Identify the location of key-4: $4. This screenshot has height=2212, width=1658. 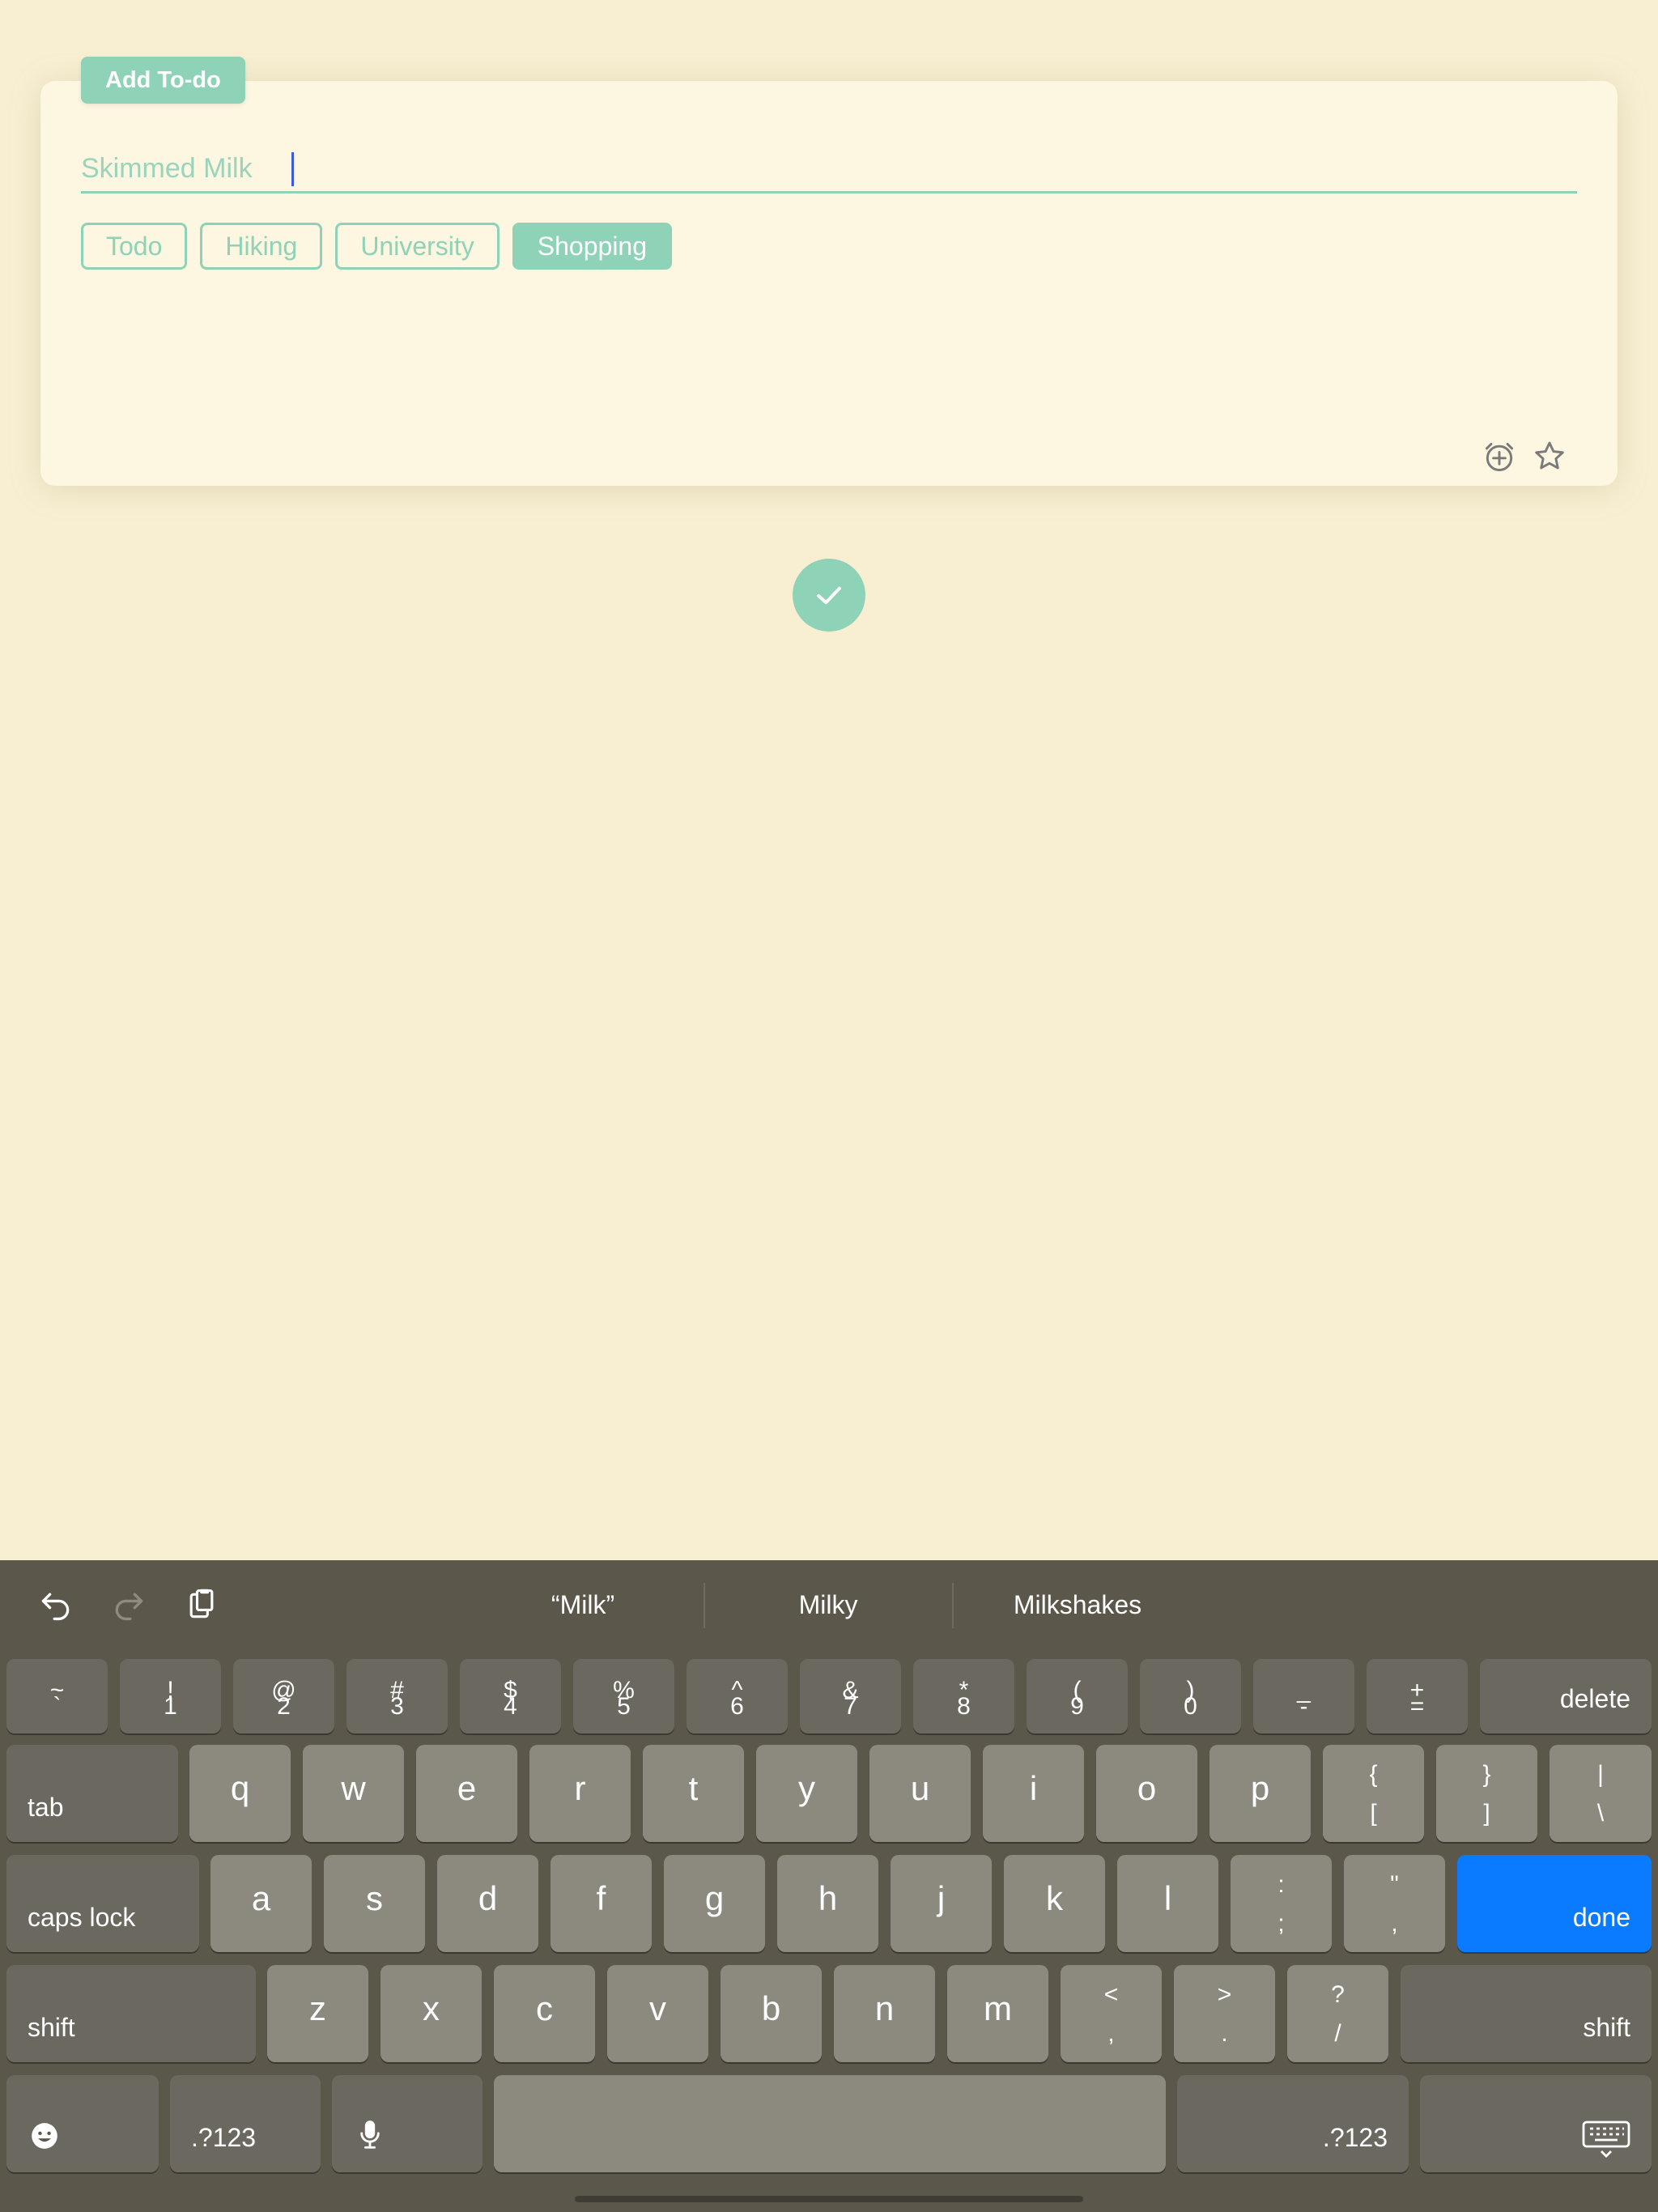
(510, 1696).